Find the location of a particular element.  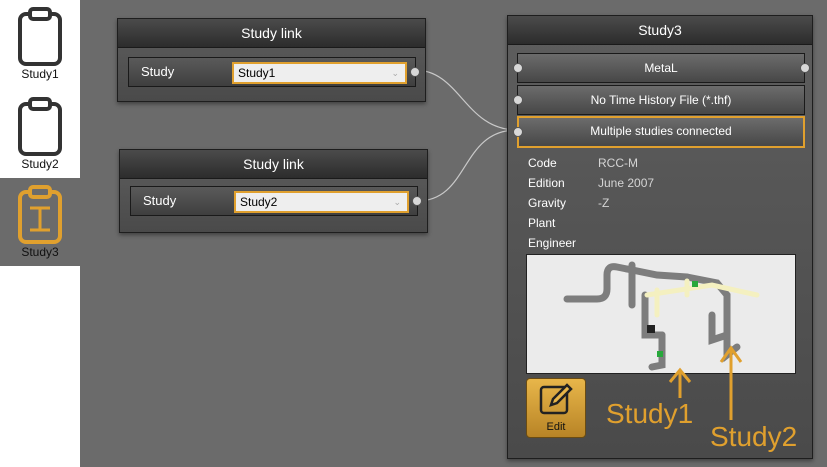

property-value: RCC-M is located at coordinates (618, 163).